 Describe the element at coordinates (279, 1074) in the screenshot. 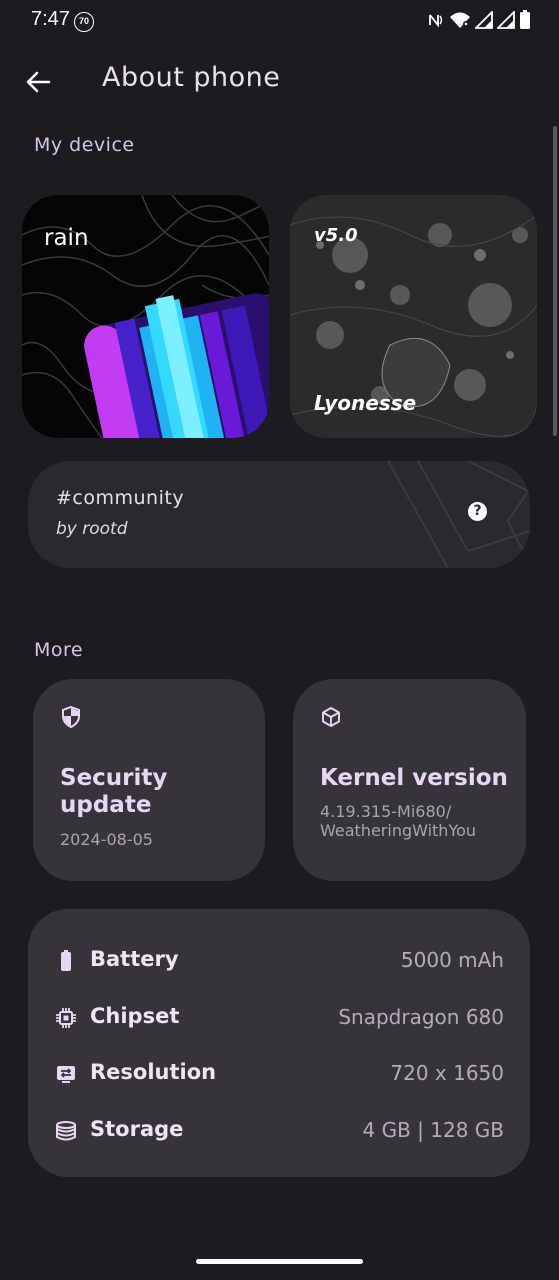

I see `spec-row-resolution: Resolution 720 x 1650` at that location.